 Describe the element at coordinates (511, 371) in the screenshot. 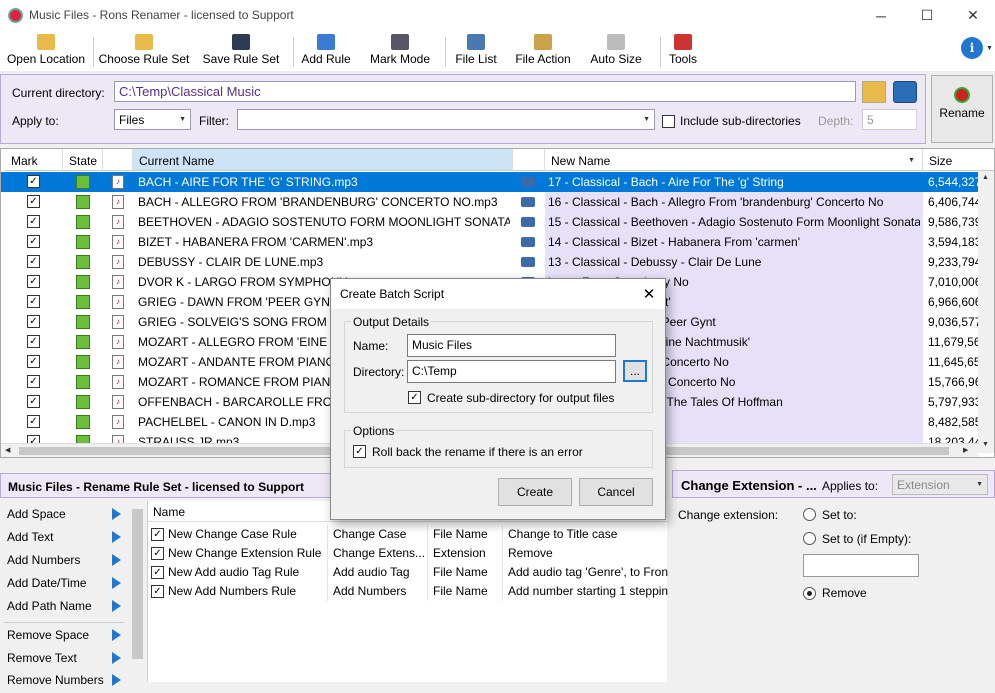

I see `dialog-directory-input: C:\Temp` at that location.